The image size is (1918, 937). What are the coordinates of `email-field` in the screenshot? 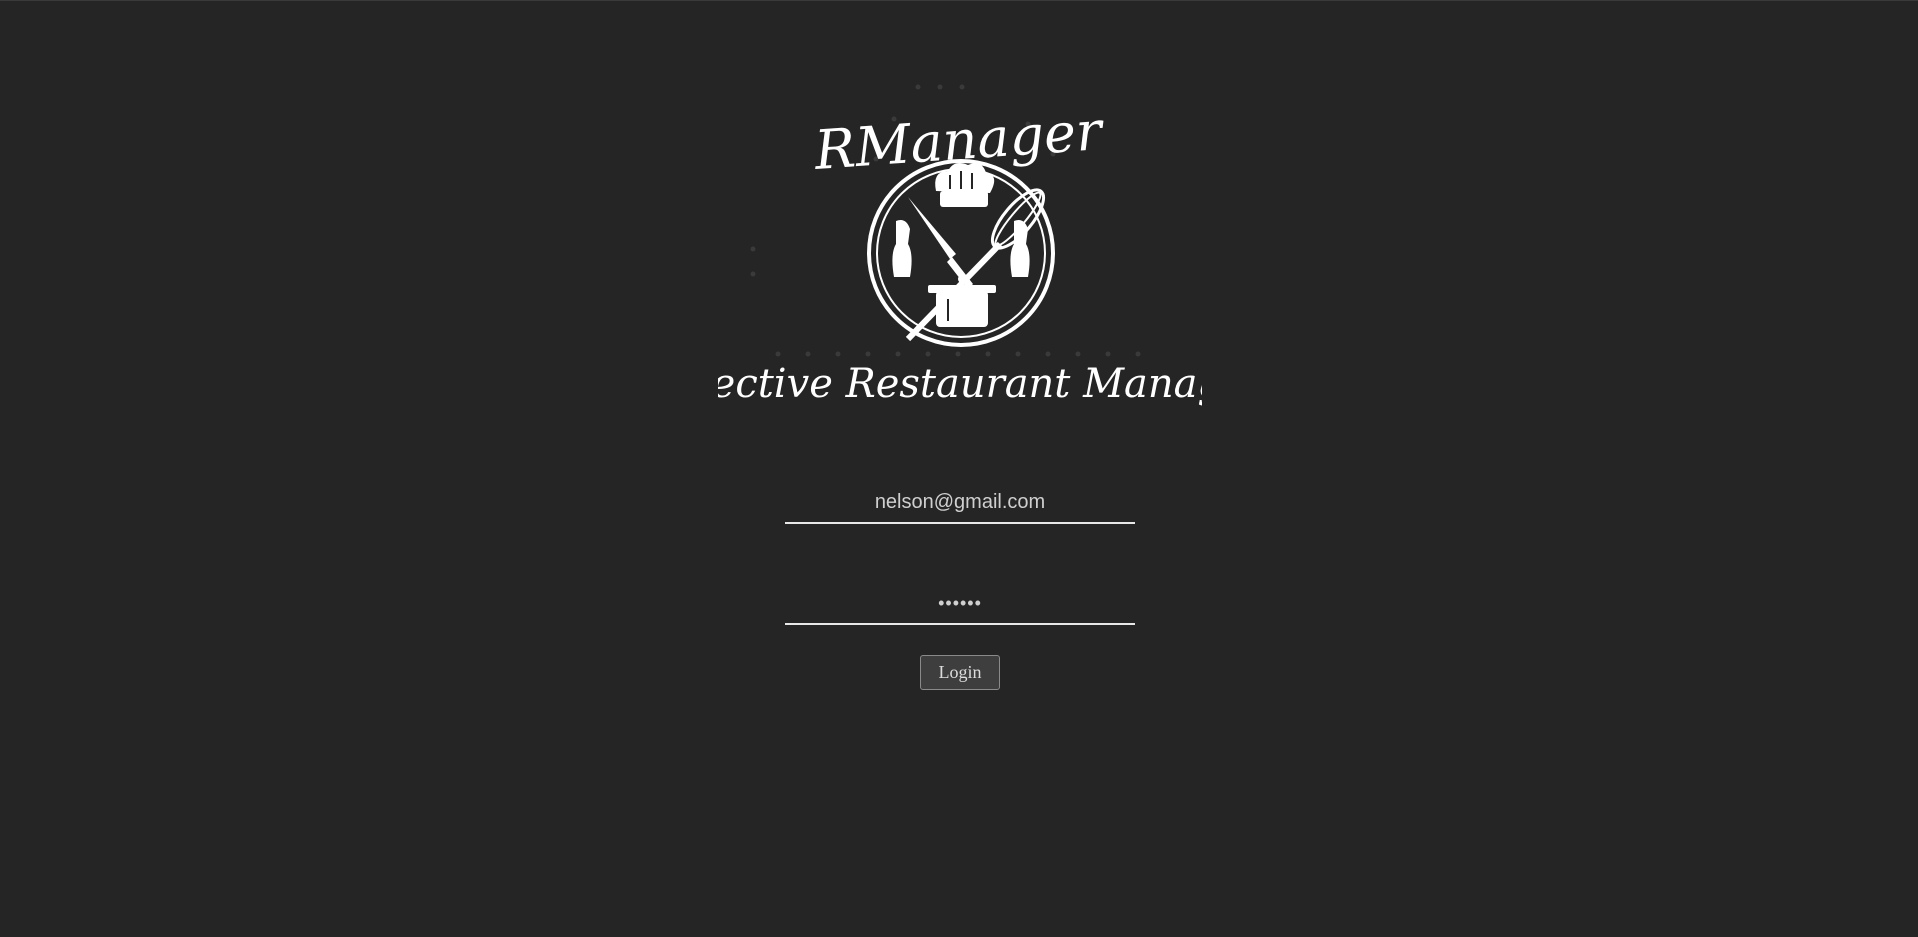 It's located at (960, 503).